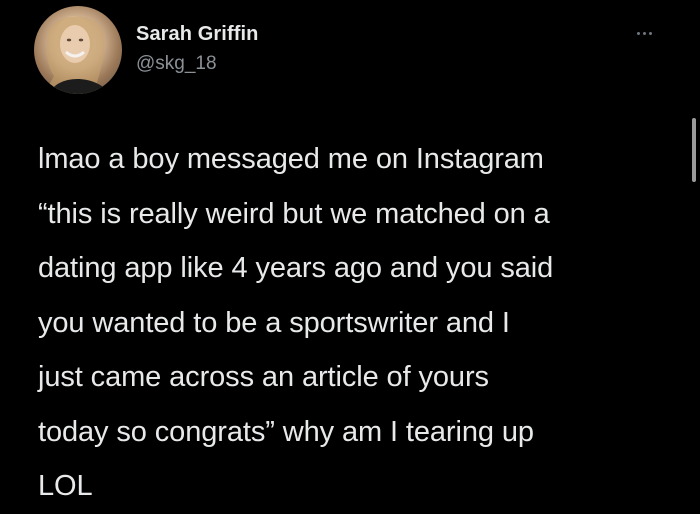 The width and height of the screenshot is (700, 514). What do you see at coordinates (197, 48) in the screenshot?
I see `tweet-author: Sarah Griffin @skg_18` at bounding box center [197, 48].